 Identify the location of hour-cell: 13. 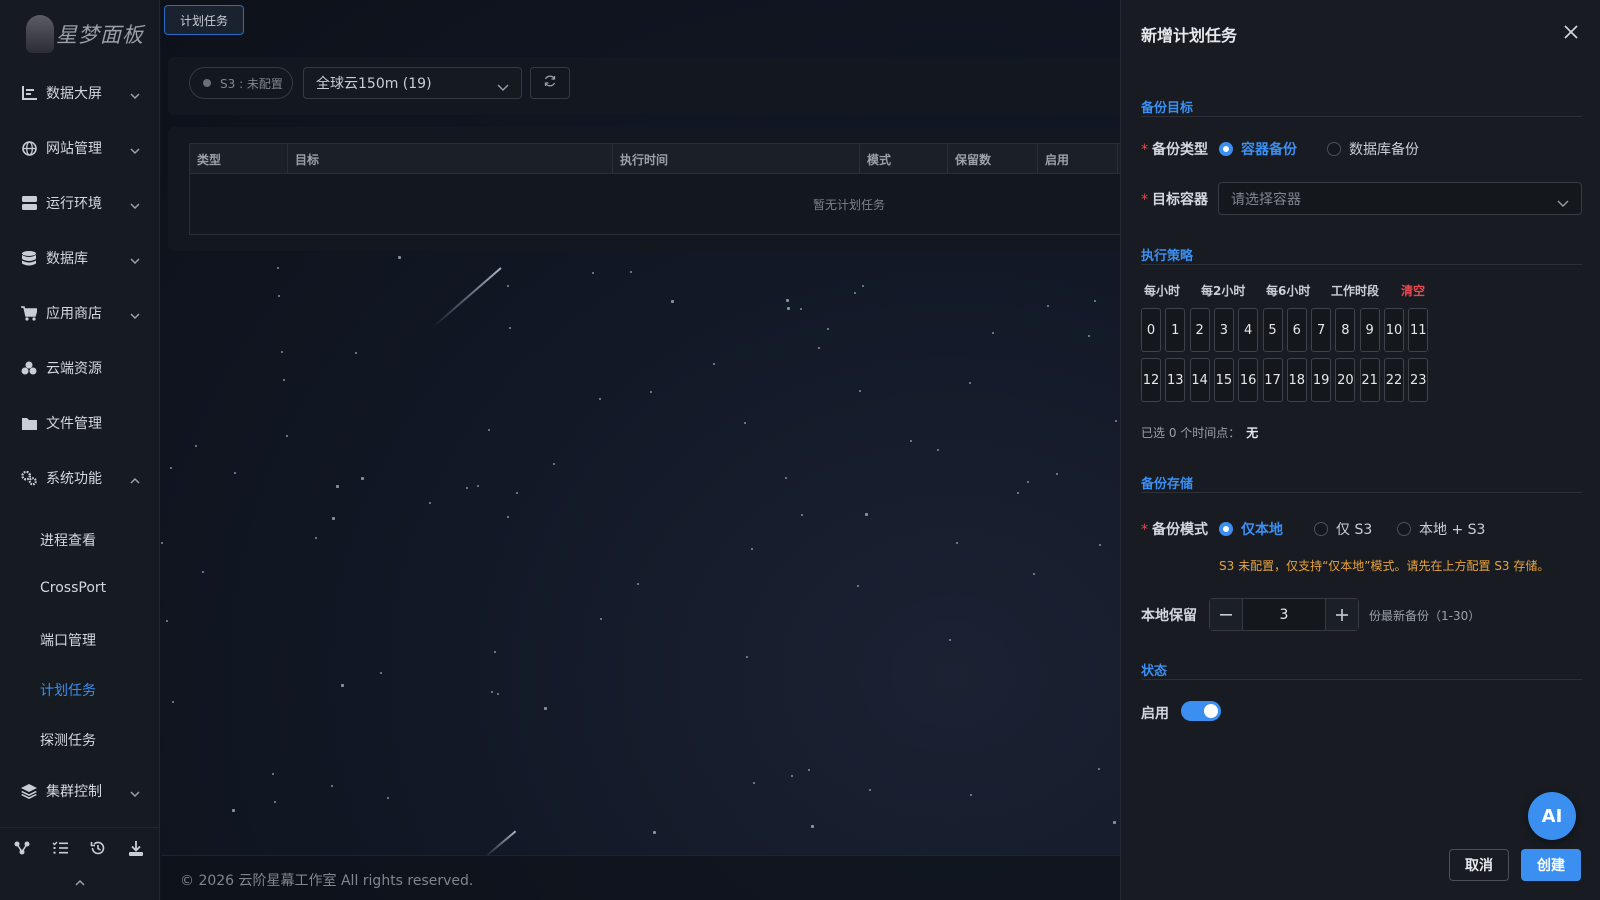
(1175, 380).